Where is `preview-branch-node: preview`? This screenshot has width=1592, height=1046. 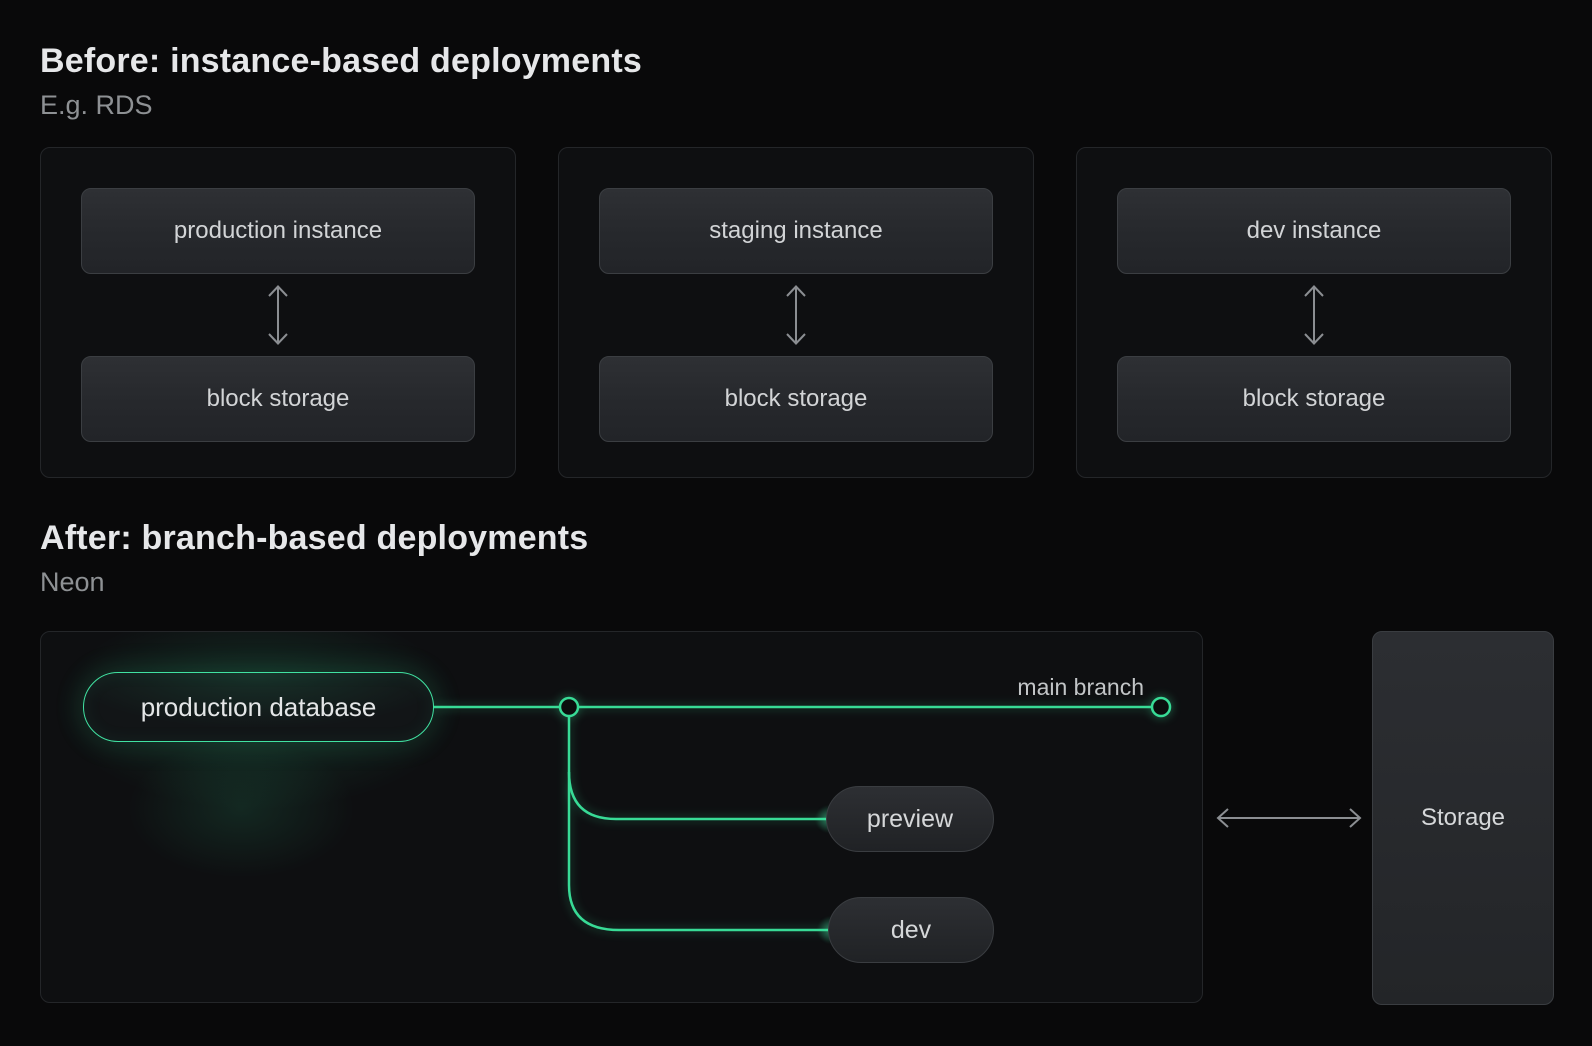
preview-branch-node: preview is located at coordinates (910, 819).